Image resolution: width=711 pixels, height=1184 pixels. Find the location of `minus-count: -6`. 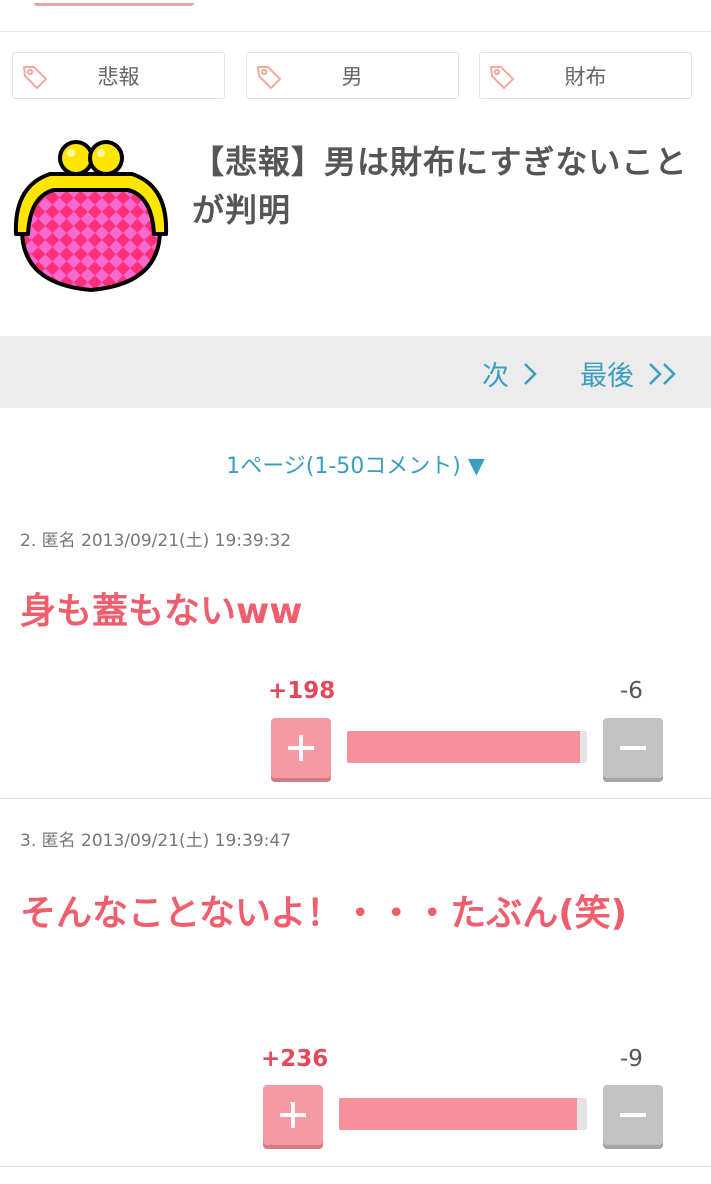

minus-count: -6 is located at coordinates (631, 691).